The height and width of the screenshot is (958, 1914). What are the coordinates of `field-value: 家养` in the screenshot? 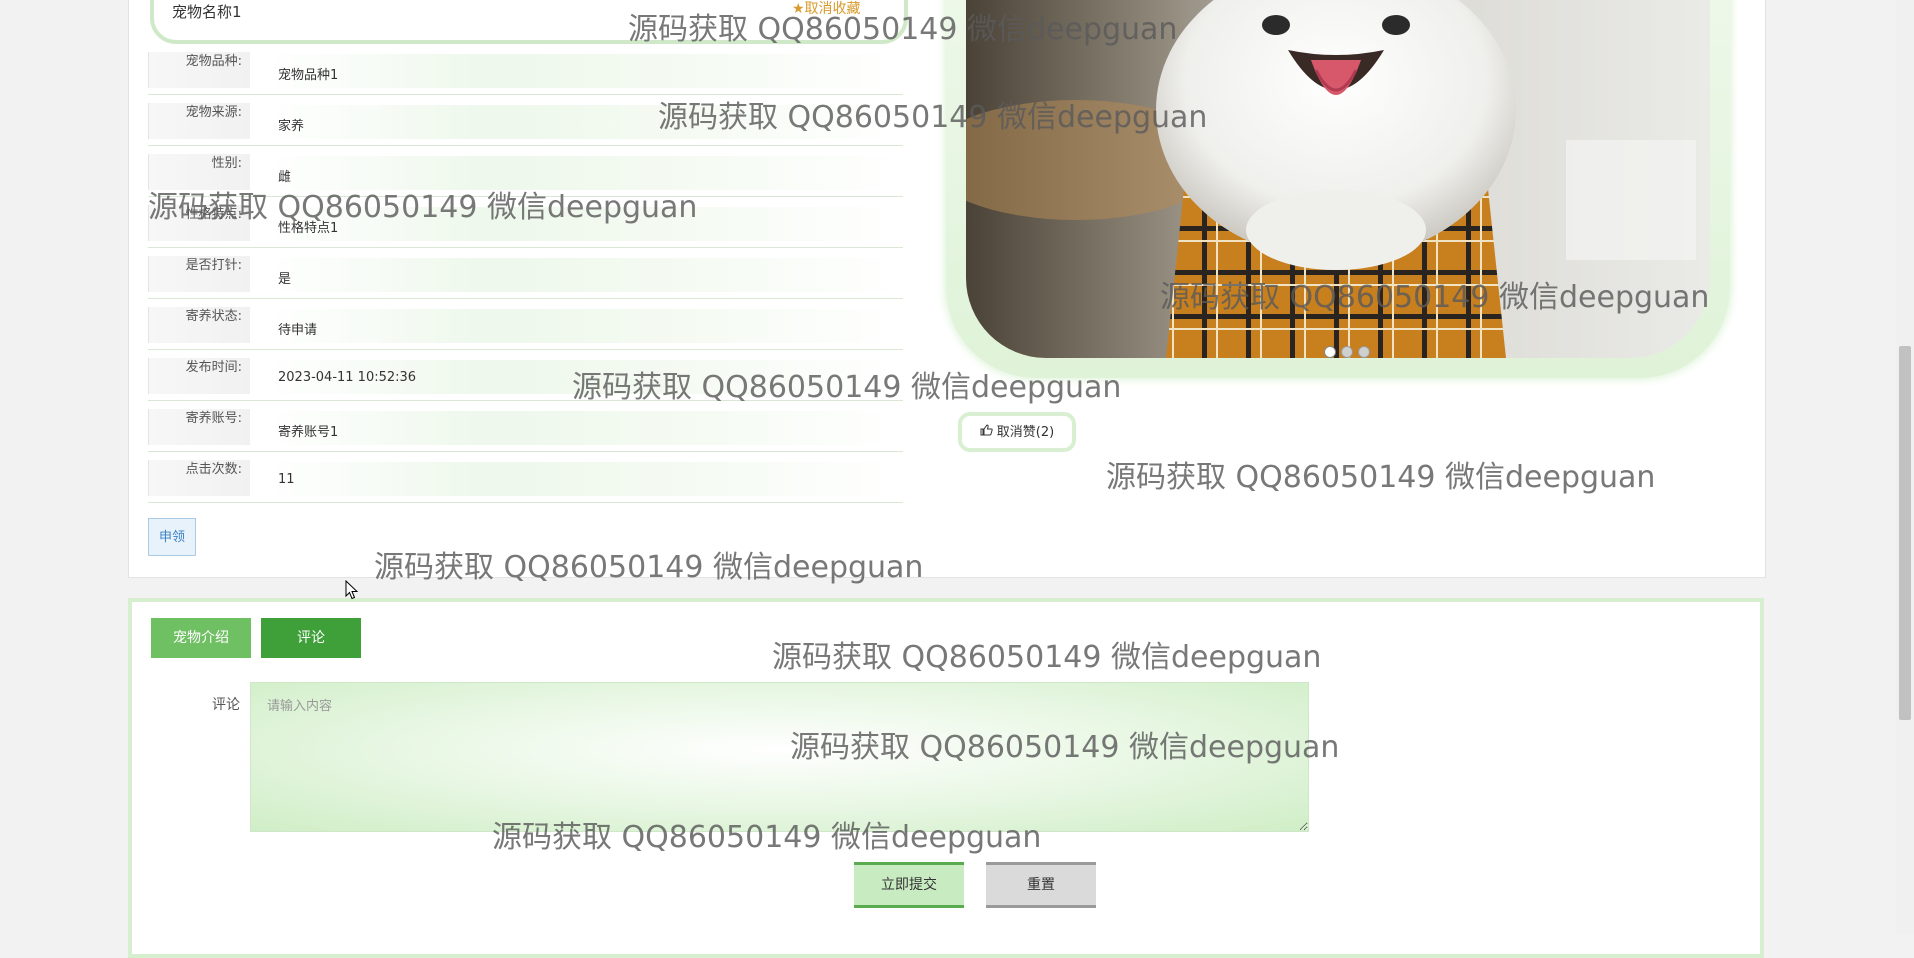 It's located at (584, 122).